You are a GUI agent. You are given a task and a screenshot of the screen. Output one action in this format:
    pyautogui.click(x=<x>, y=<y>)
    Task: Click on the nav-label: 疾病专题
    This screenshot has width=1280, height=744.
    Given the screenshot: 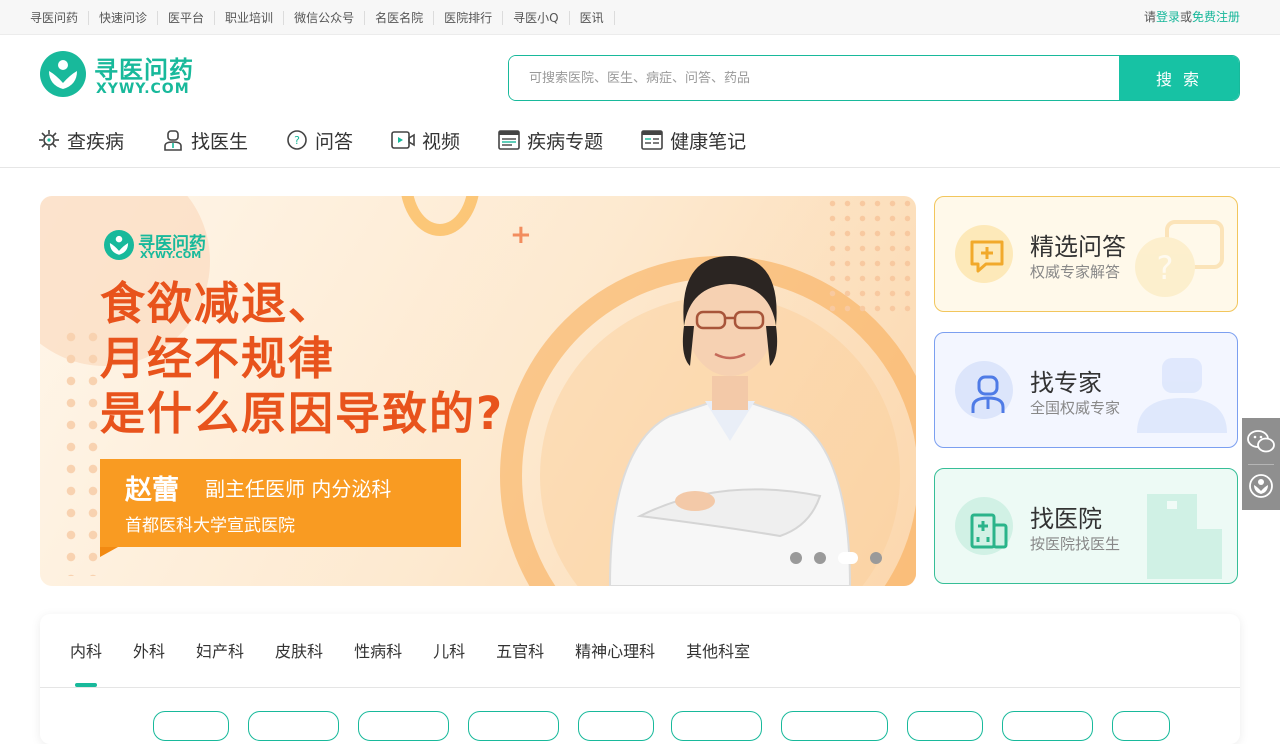 What is the action you would take?
    pyautogui.click(x=565, y=141)
    